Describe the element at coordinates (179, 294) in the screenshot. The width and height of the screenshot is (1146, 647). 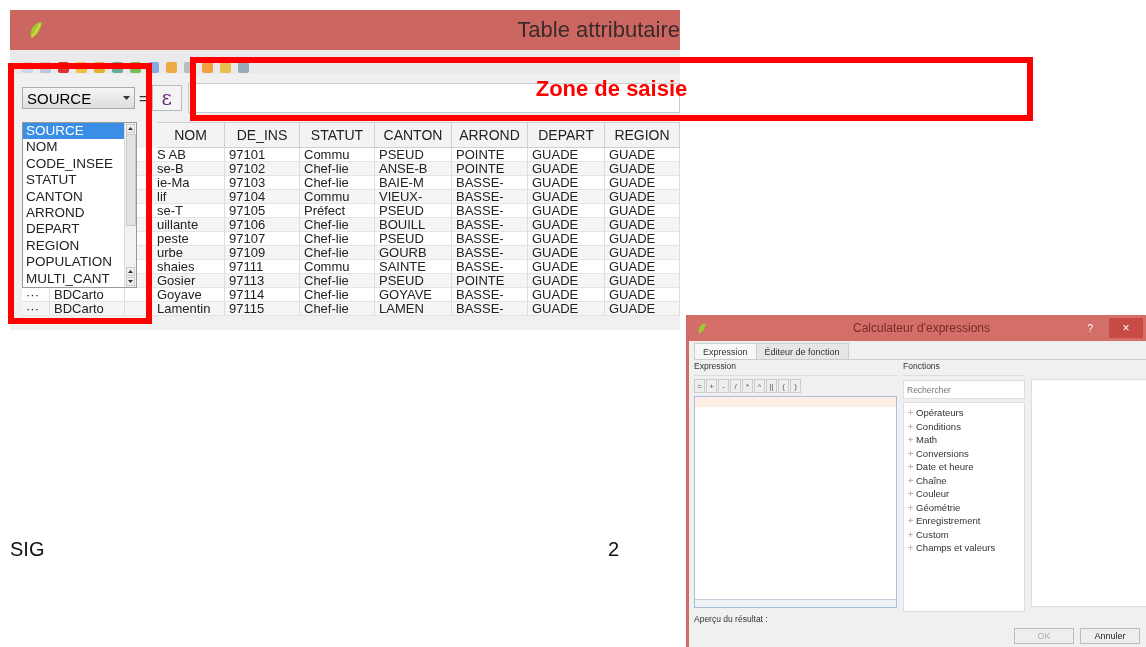
I see `table-cell: Goyave` at that location.